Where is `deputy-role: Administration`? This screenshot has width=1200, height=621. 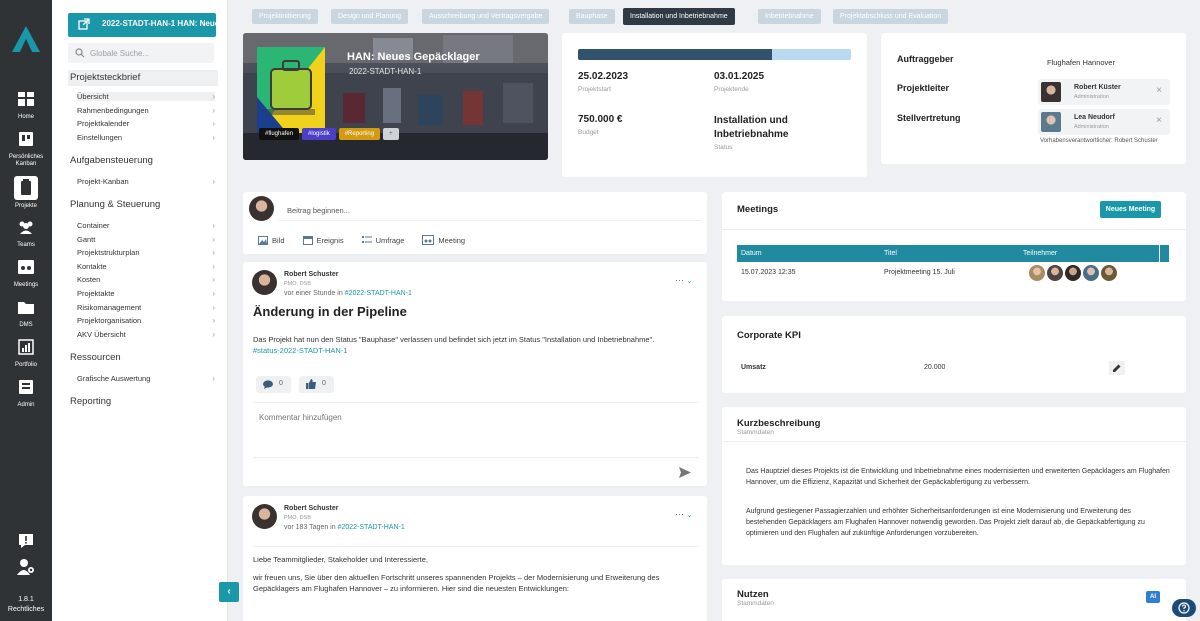 deputy-role: Administration is located at coordinates (1091, 127).